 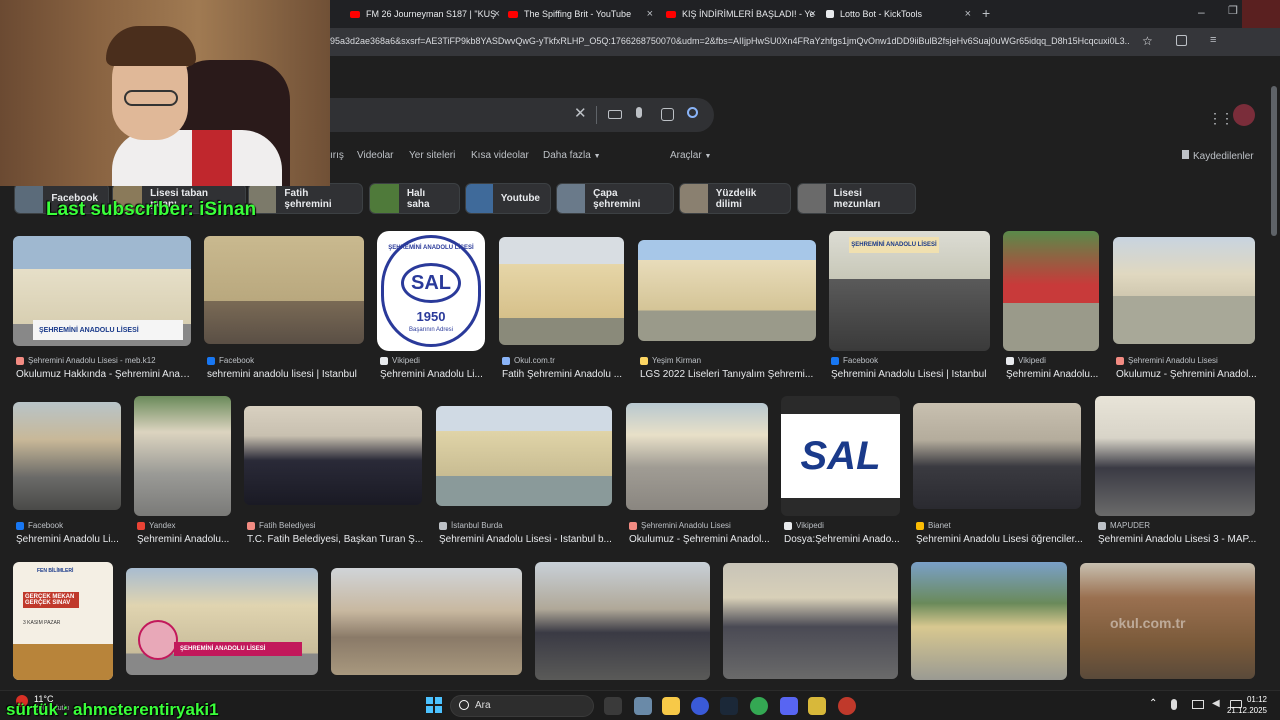 What do you see at coordinates (911, 374) in the screenshot?
I see `result-title: Şehremini Anadolu Lisesi | Istanbul` at bounding box center [911, 374].